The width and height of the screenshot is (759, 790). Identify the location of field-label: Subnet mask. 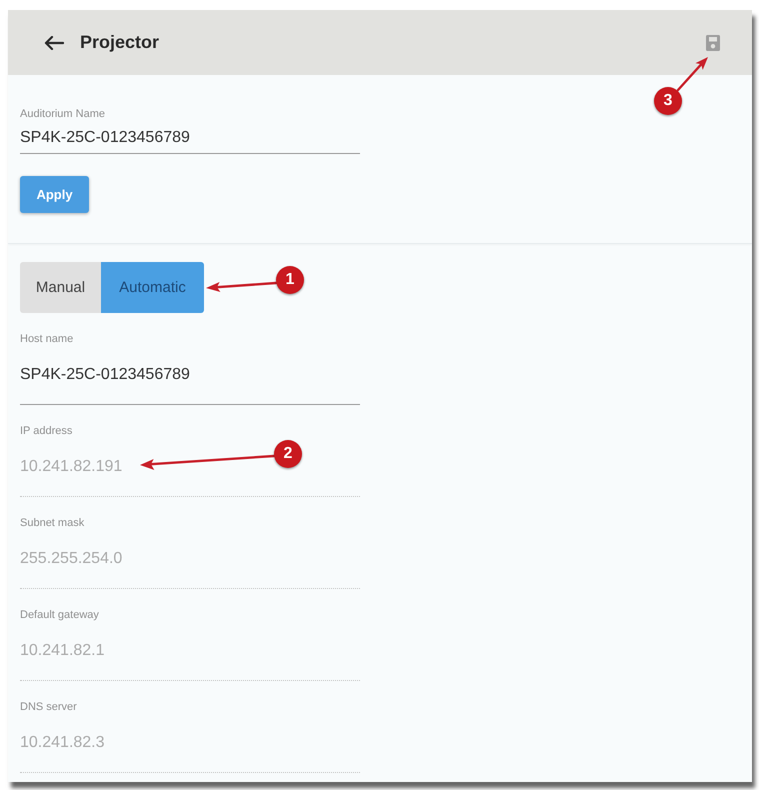
(53, 523).